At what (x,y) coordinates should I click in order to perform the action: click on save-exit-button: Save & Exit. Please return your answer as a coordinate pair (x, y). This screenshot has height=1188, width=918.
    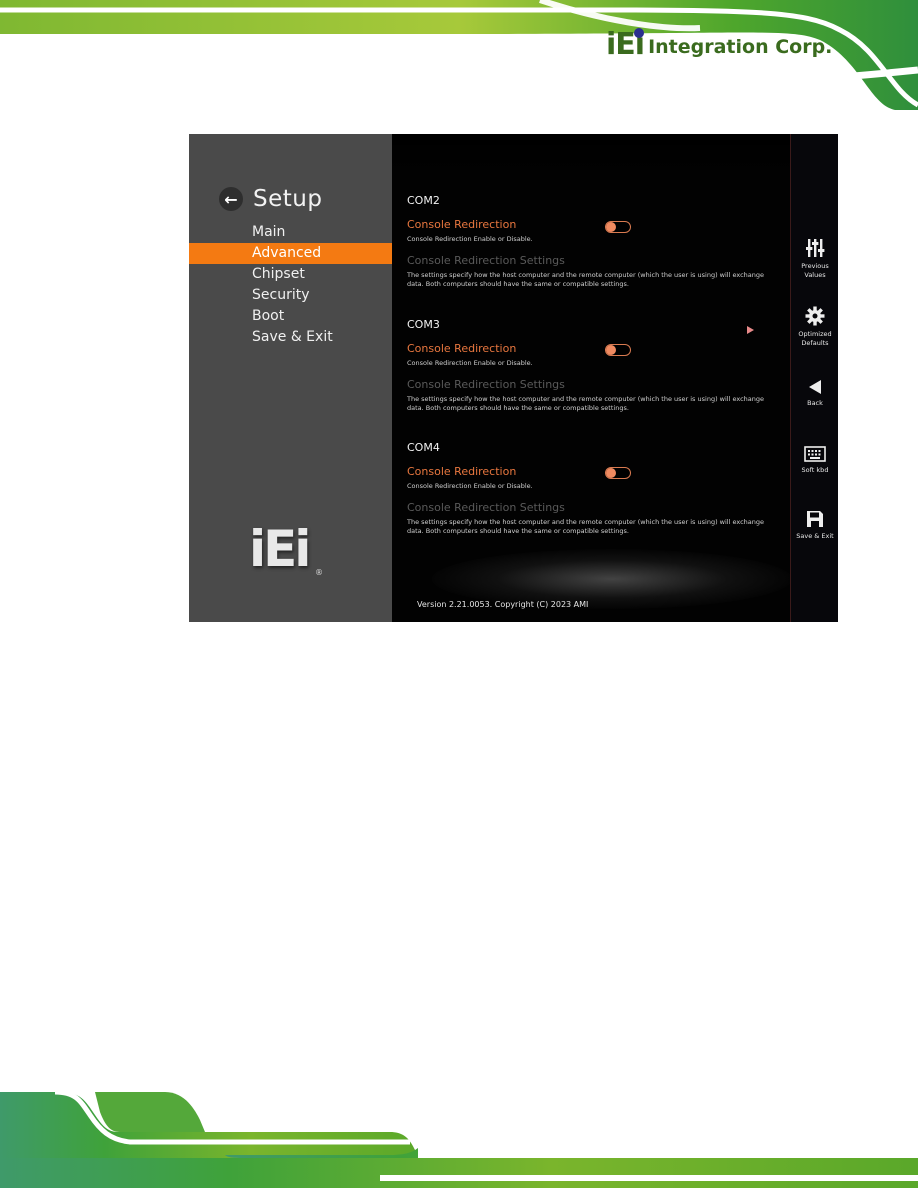
    Looking at the image, I should click on (814, 525).